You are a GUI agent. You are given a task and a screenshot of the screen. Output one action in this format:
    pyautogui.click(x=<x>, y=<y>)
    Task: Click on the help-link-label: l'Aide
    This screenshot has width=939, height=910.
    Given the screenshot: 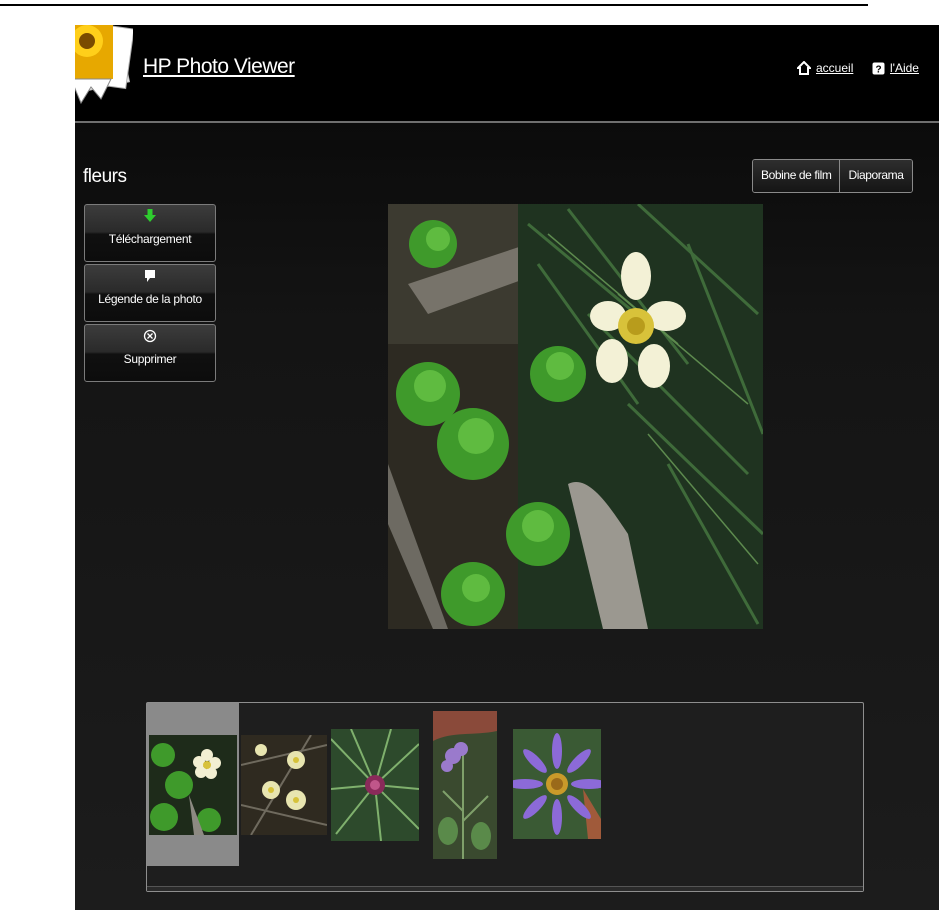 What is the action you would take?
    pyautogui.click(x=904, y=68)
    